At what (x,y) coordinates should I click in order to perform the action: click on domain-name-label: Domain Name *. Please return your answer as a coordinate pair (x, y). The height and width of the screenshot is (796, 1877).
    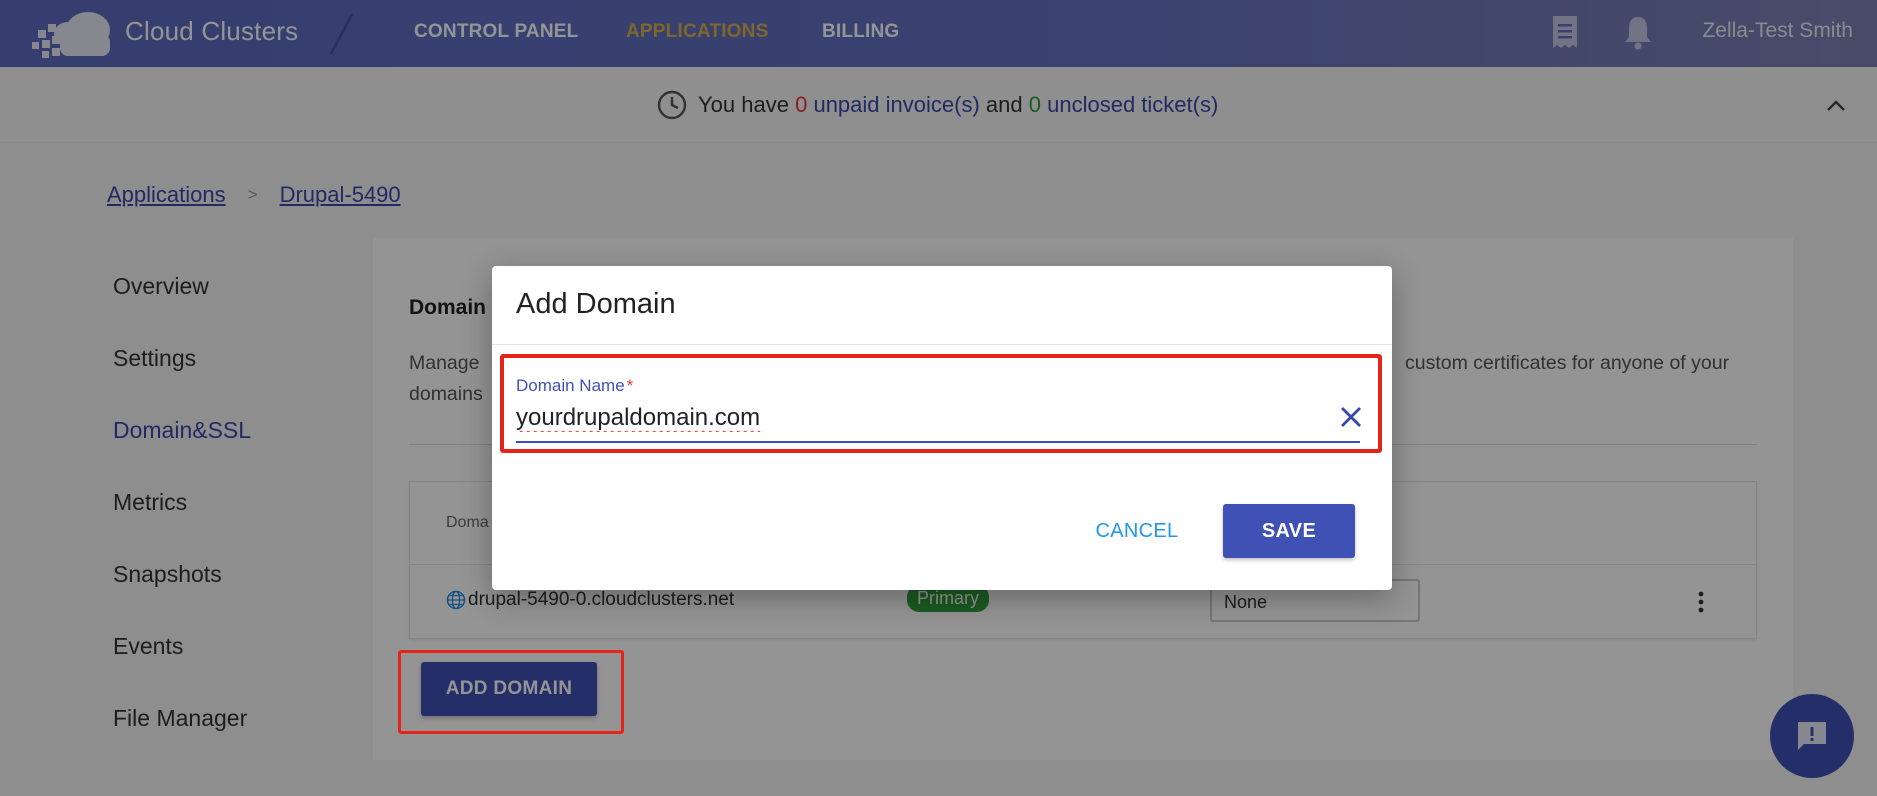
    Looking at the image, I should click on (574, 386).